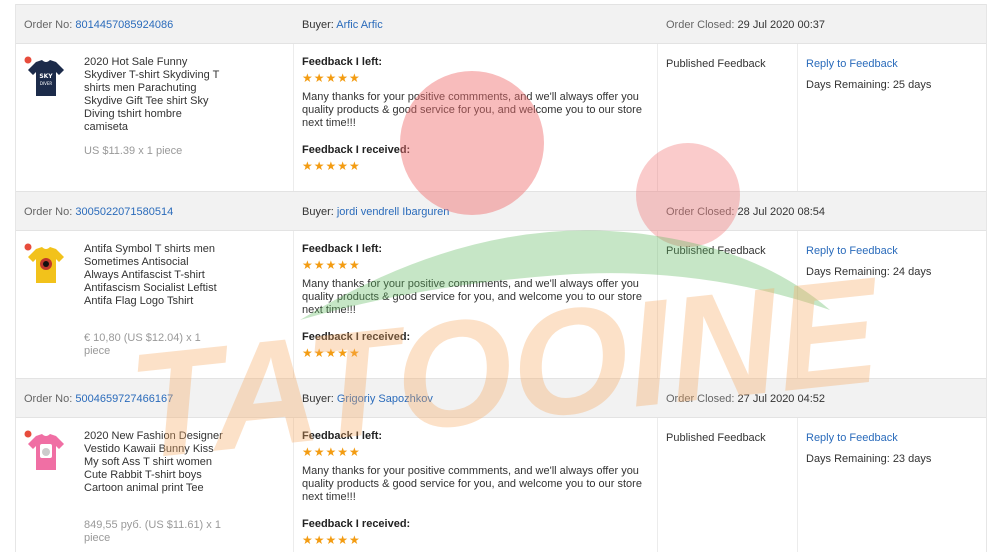 The image size is (1000, 552). I want to click on yellow-tshirt-icon, so click(46, 265).